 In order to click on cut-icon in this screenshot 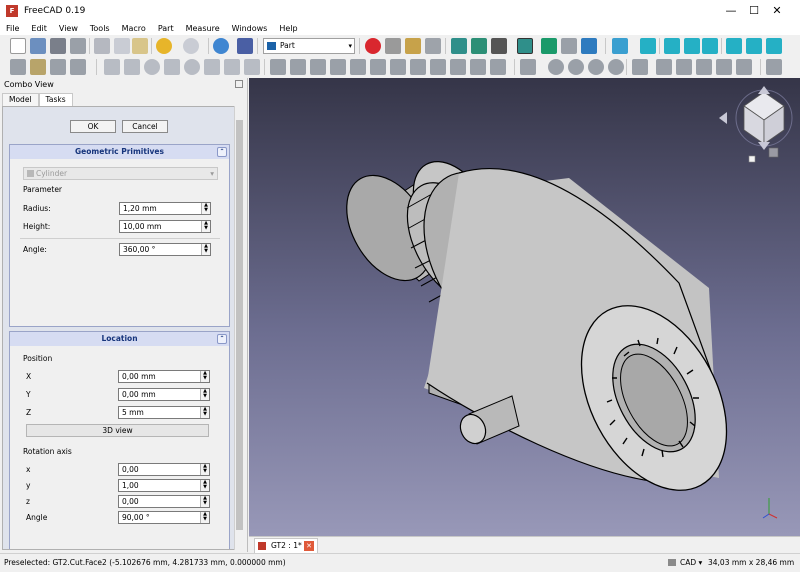, I will do `click(102, 46)`.